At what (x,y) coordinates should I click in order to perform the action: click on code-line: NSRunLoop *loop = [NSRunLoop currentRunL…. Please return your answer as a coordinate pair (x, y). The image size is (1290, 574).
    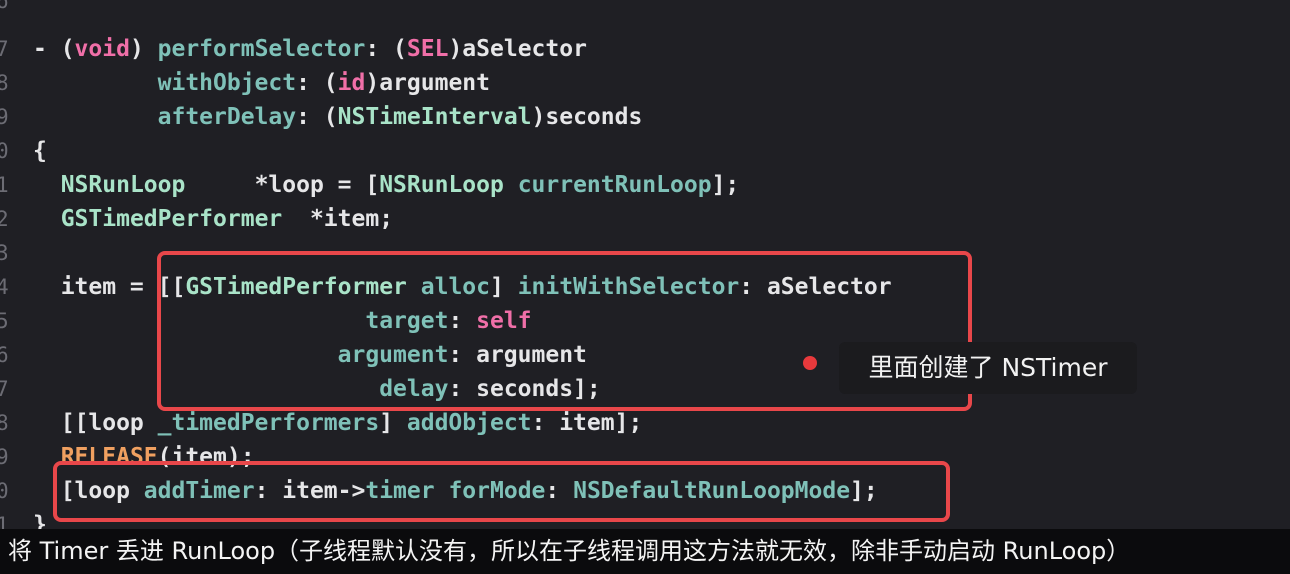
    Looking at the image, I should click on (386, 185).